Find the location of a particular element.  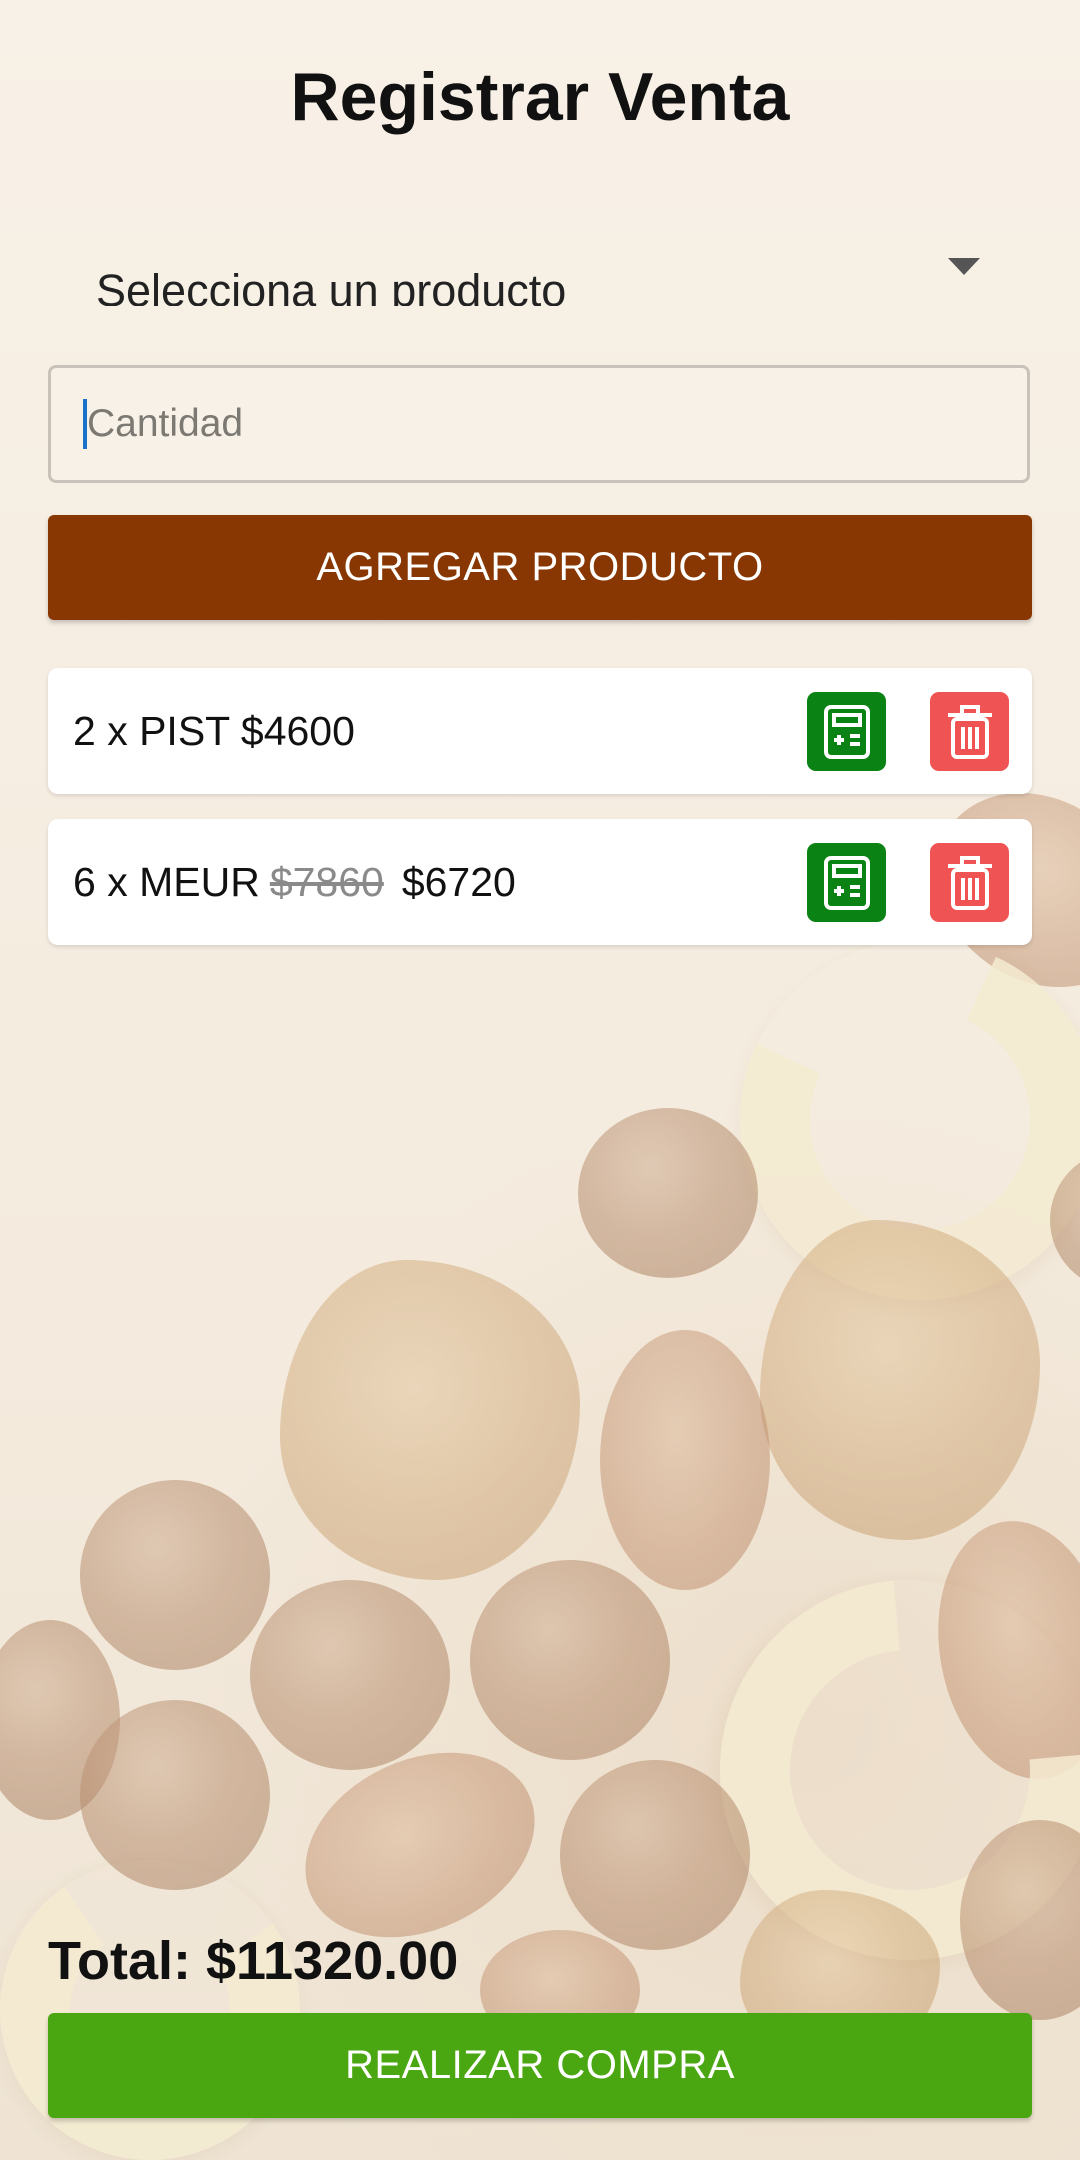

cart-item-text: 2 x PIST $4600 is located at coordinates (214, 731).